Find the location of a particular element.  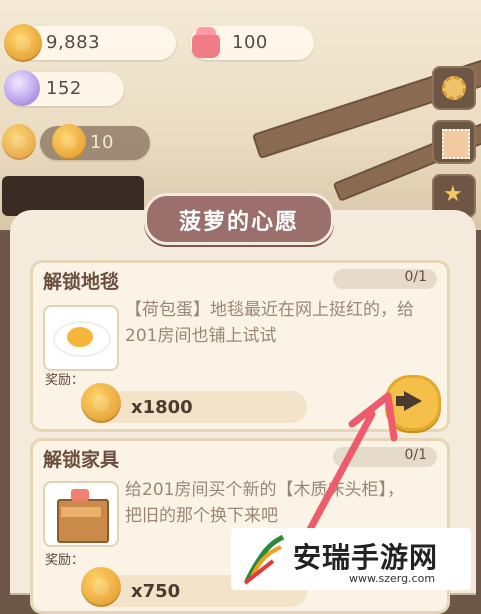

sun-icon is located at coordinates (19, 142).